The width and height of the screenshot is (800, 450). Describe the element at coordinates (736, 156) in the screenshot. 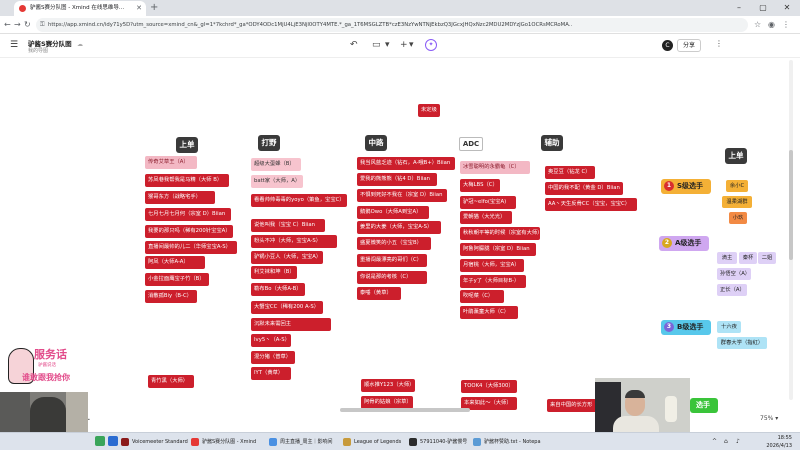

I see `lane-header-top-2: 上单` at that location.